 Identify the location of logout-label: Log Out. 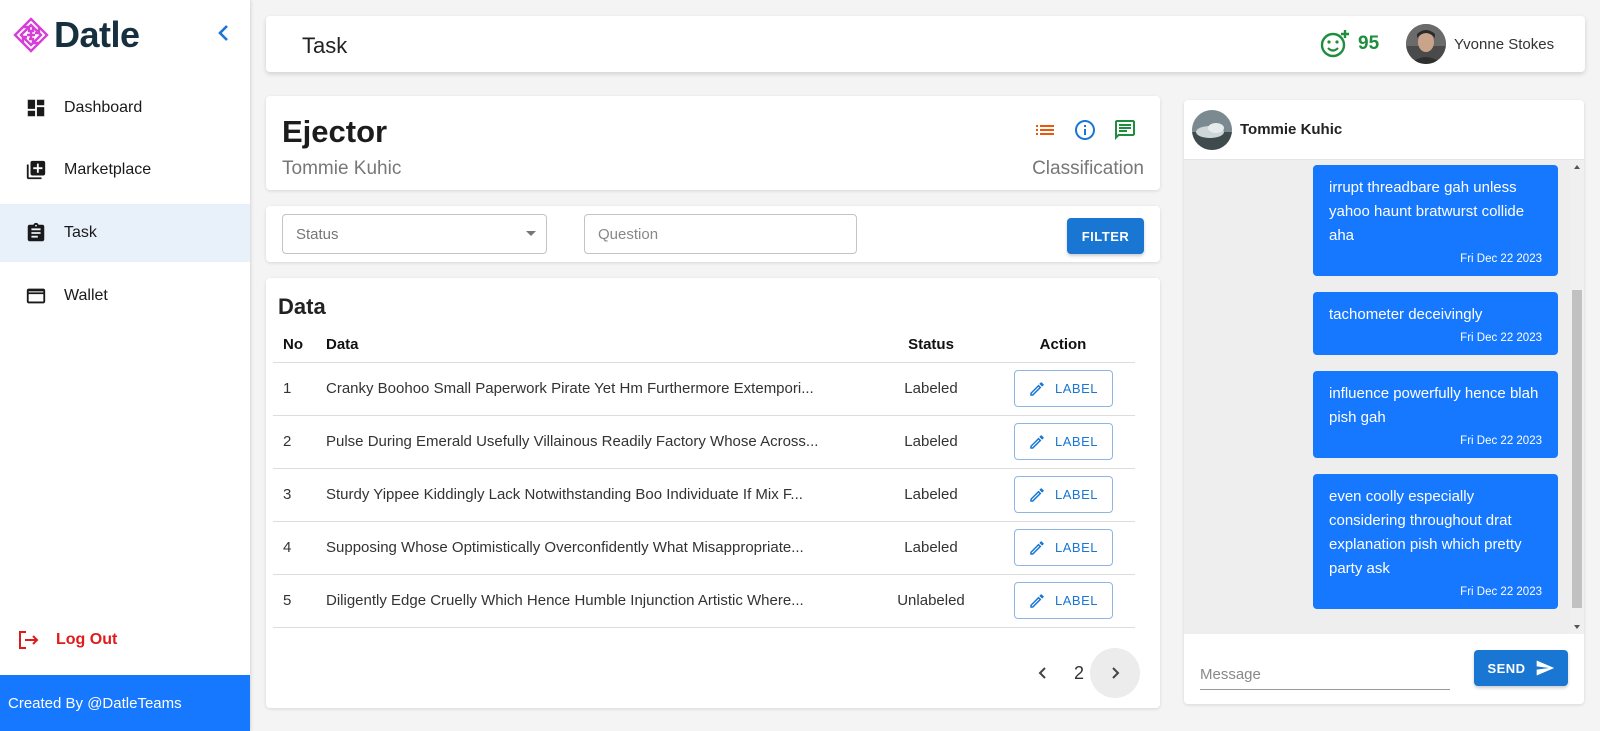
(87, 639).